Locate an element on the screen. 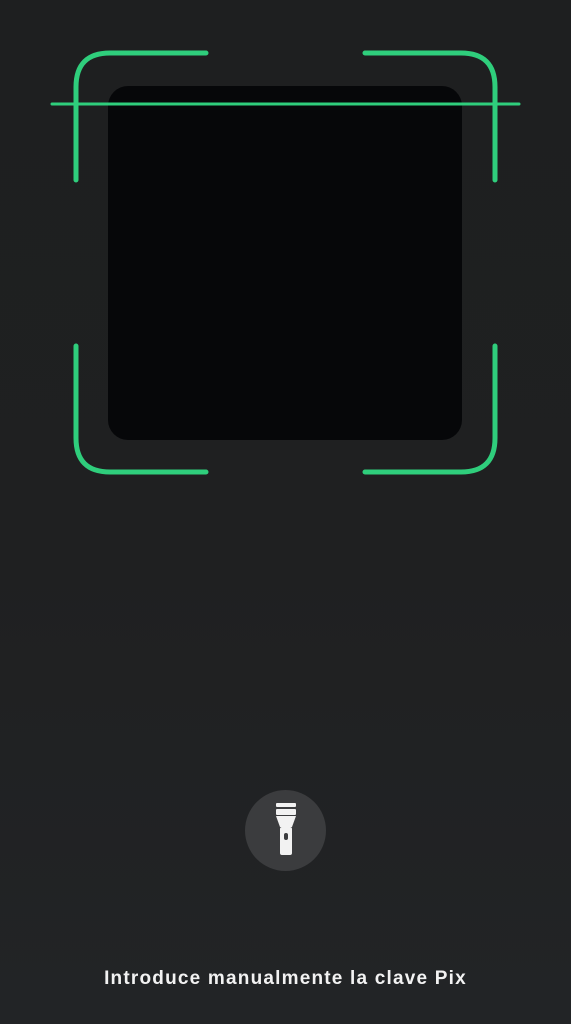  flashlight-icon is located at coordinates (285, 830).